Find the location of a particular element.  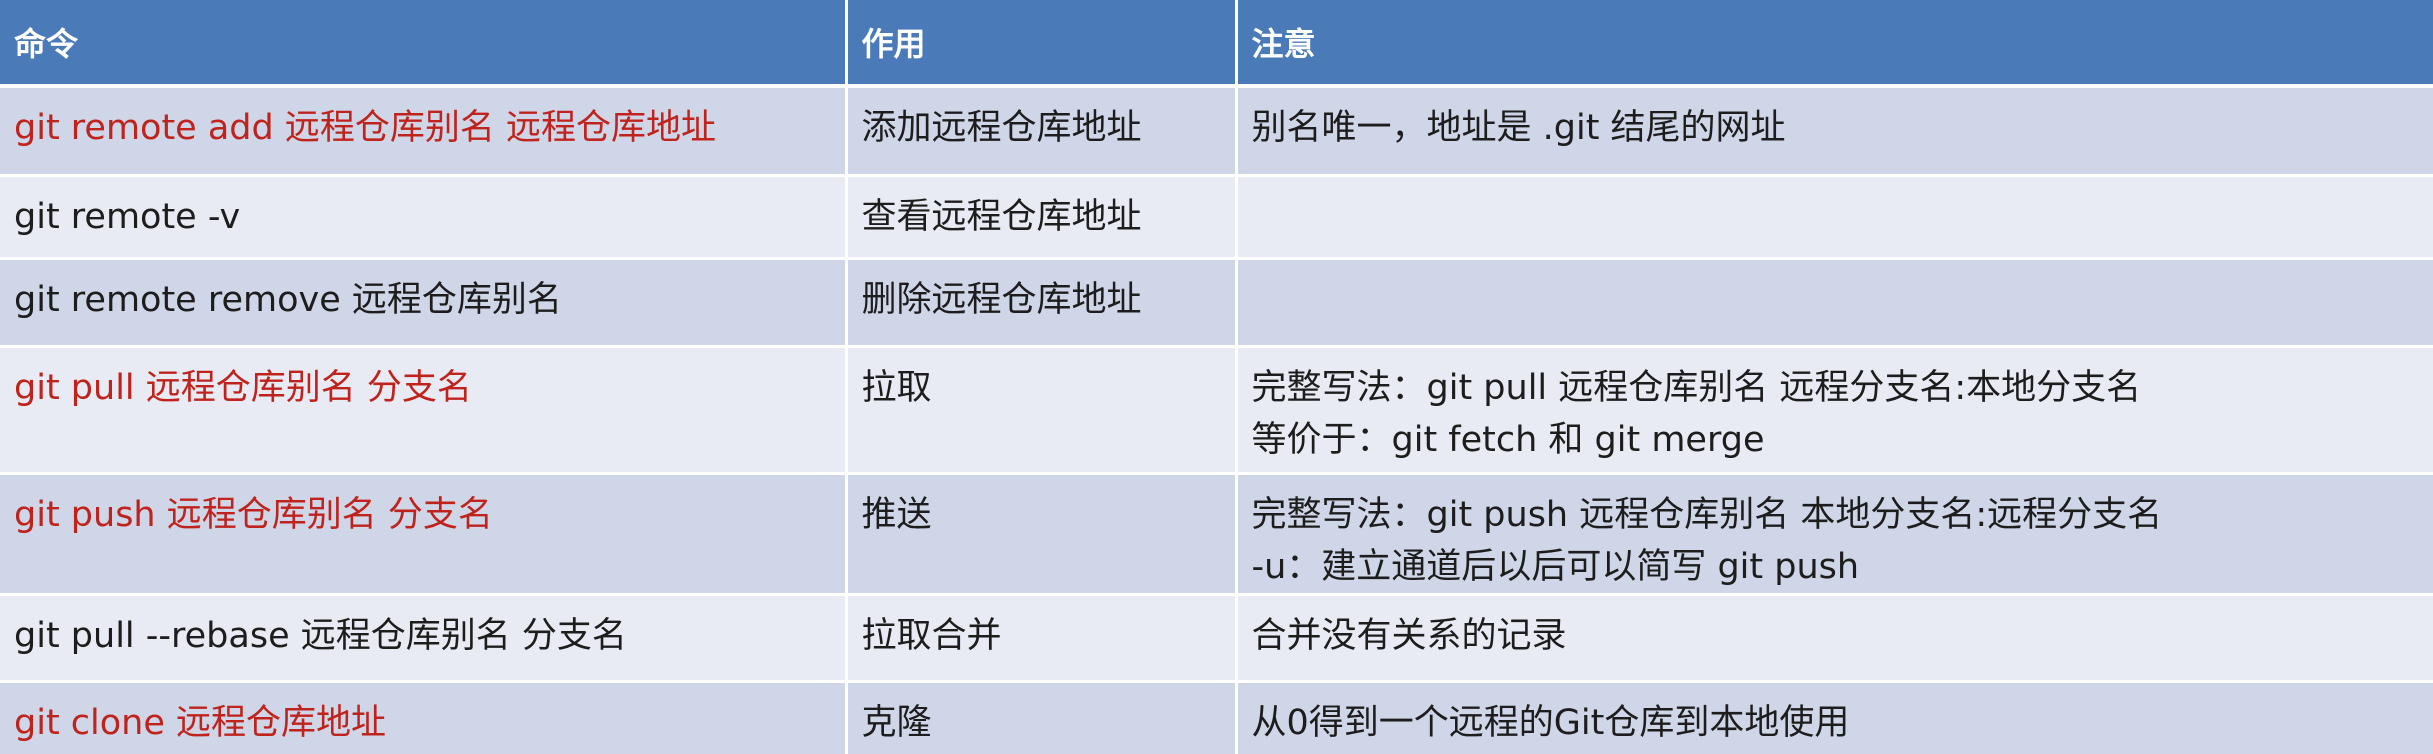

header-row: 命令 作用 注意 is located at coordinates (1216, 44).